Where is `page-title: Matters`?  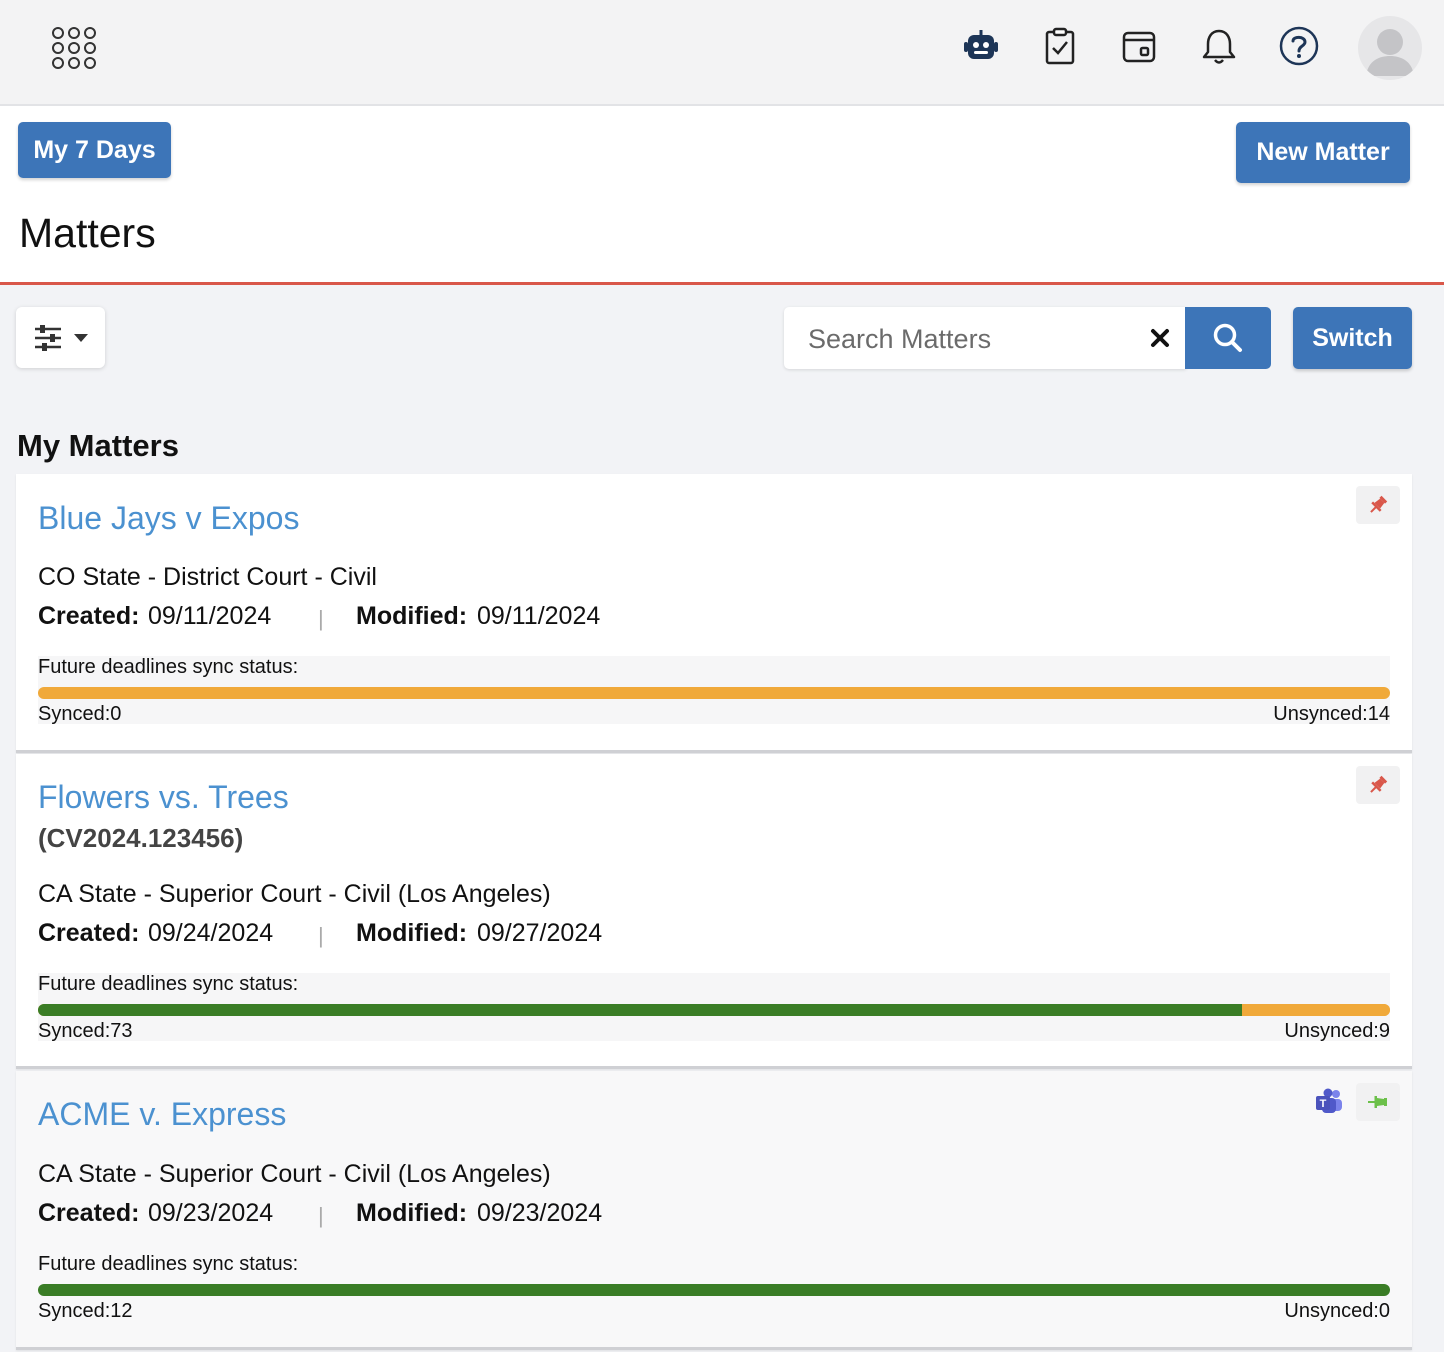 page-title: Matters is located at coordinates (87, 233).